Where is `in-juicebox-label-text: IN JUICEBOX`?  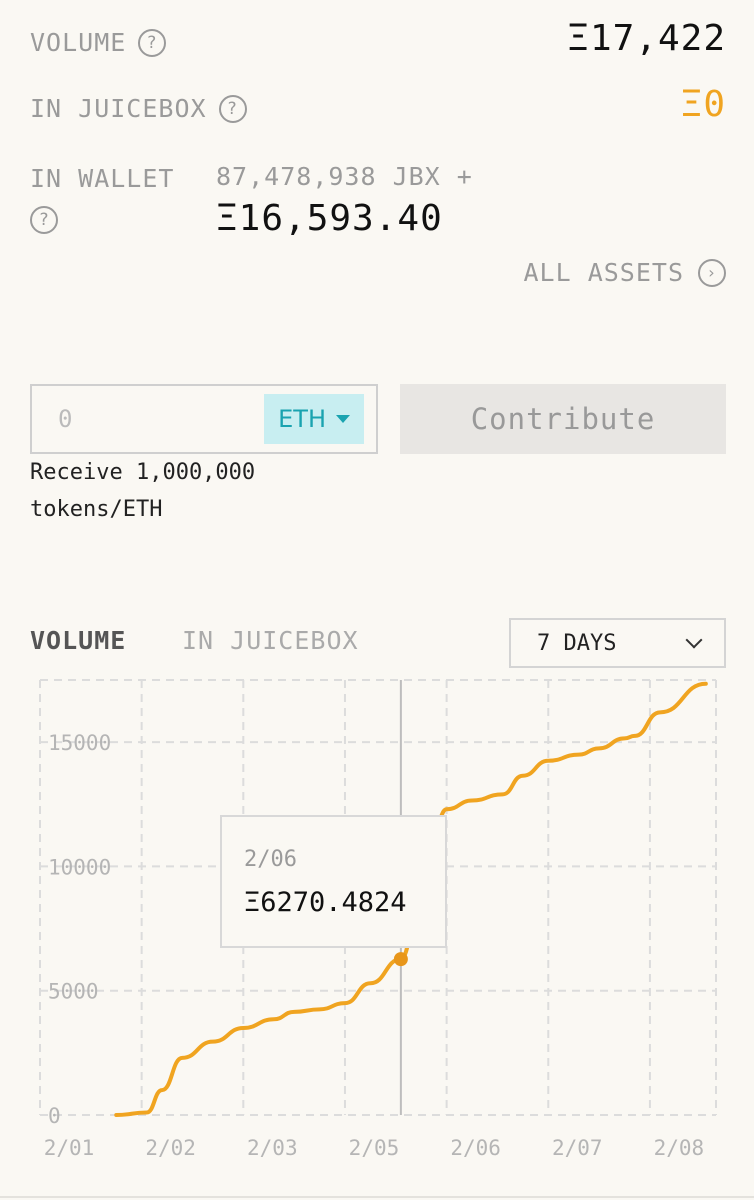
in-juicebox-label-text: IN JUICEBOX is located at coordinates (118, 108).